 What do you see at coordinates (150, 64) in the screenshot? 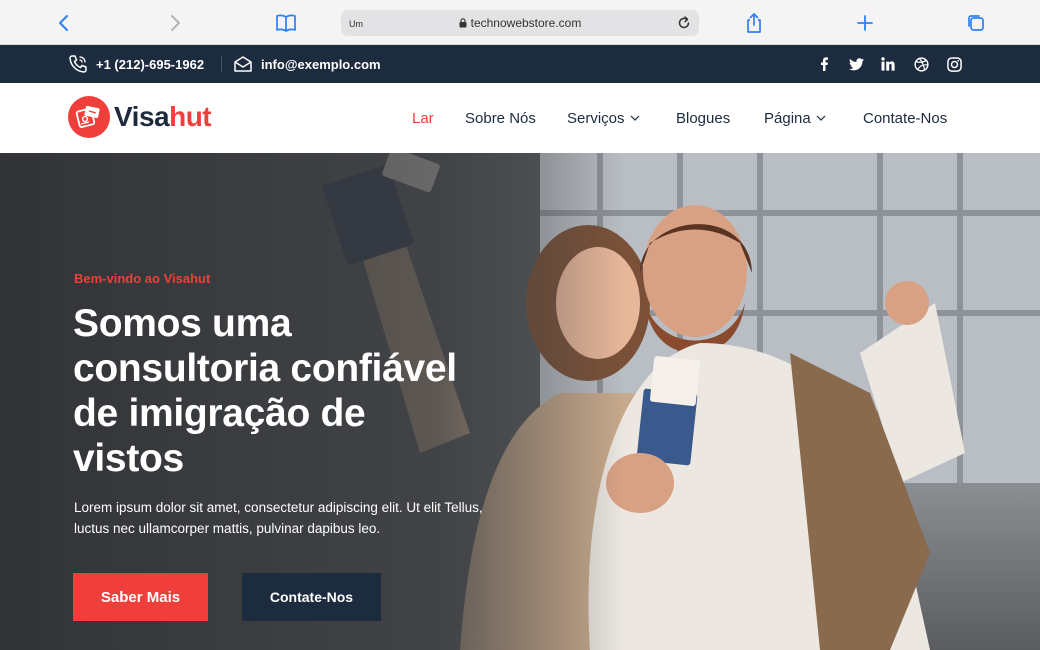
I see `phone-number: +1 (212)-695-1962` at bounding box center [150, 64].